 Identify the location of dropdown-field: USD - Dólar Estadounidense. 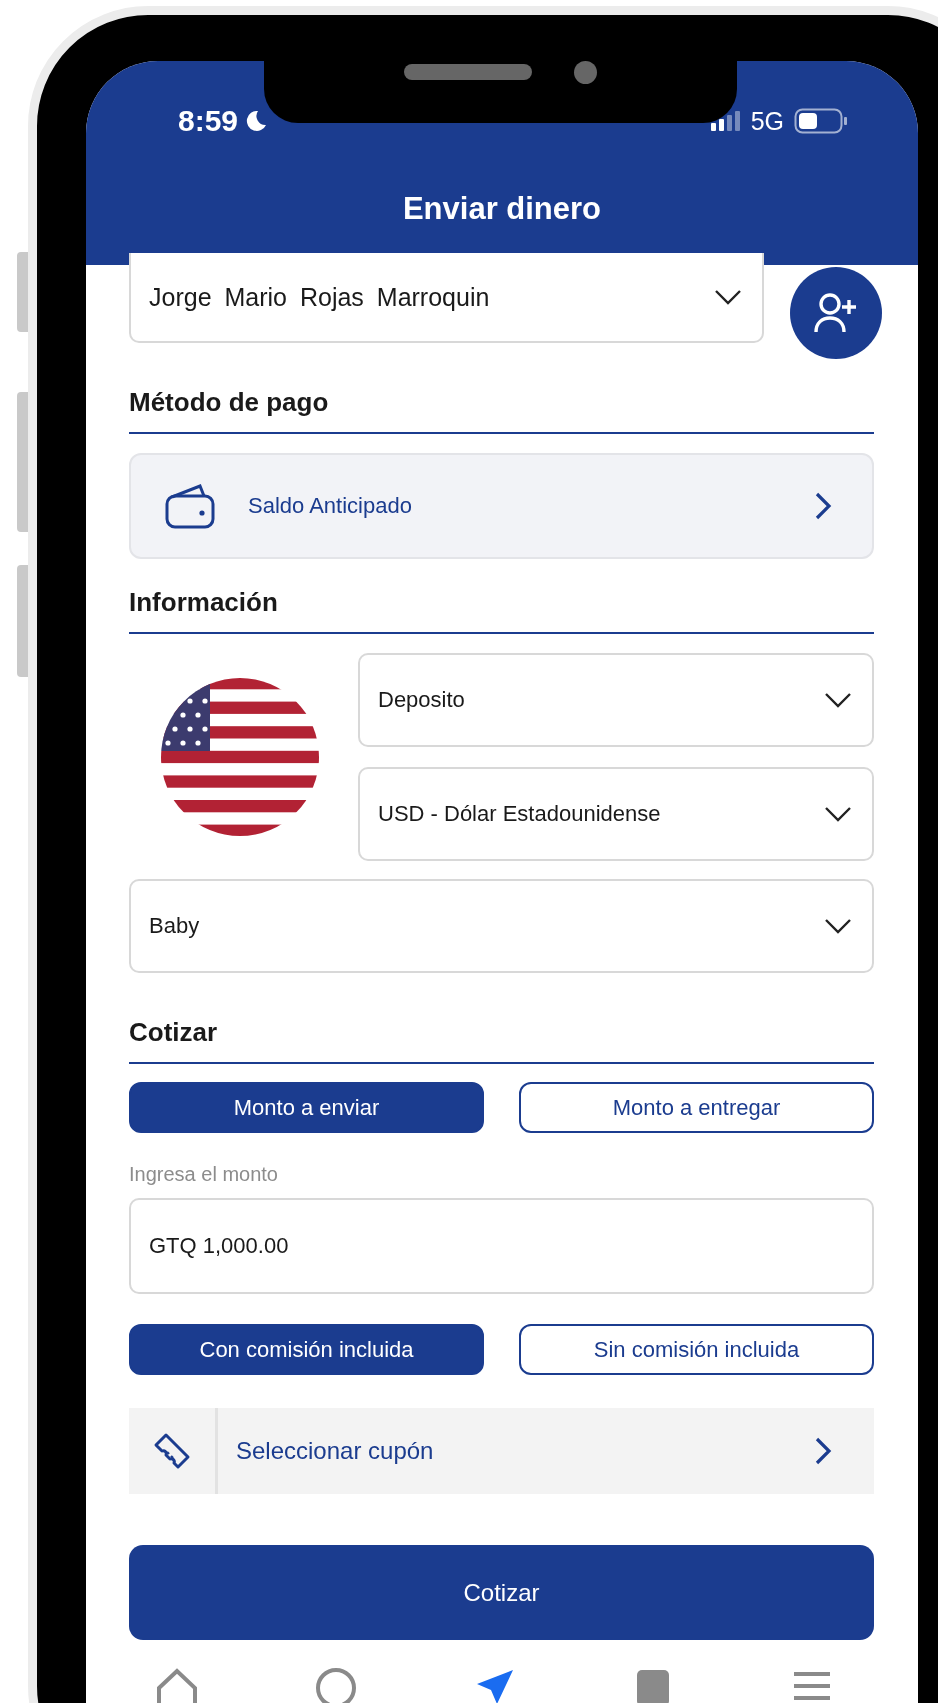
(616, 814).